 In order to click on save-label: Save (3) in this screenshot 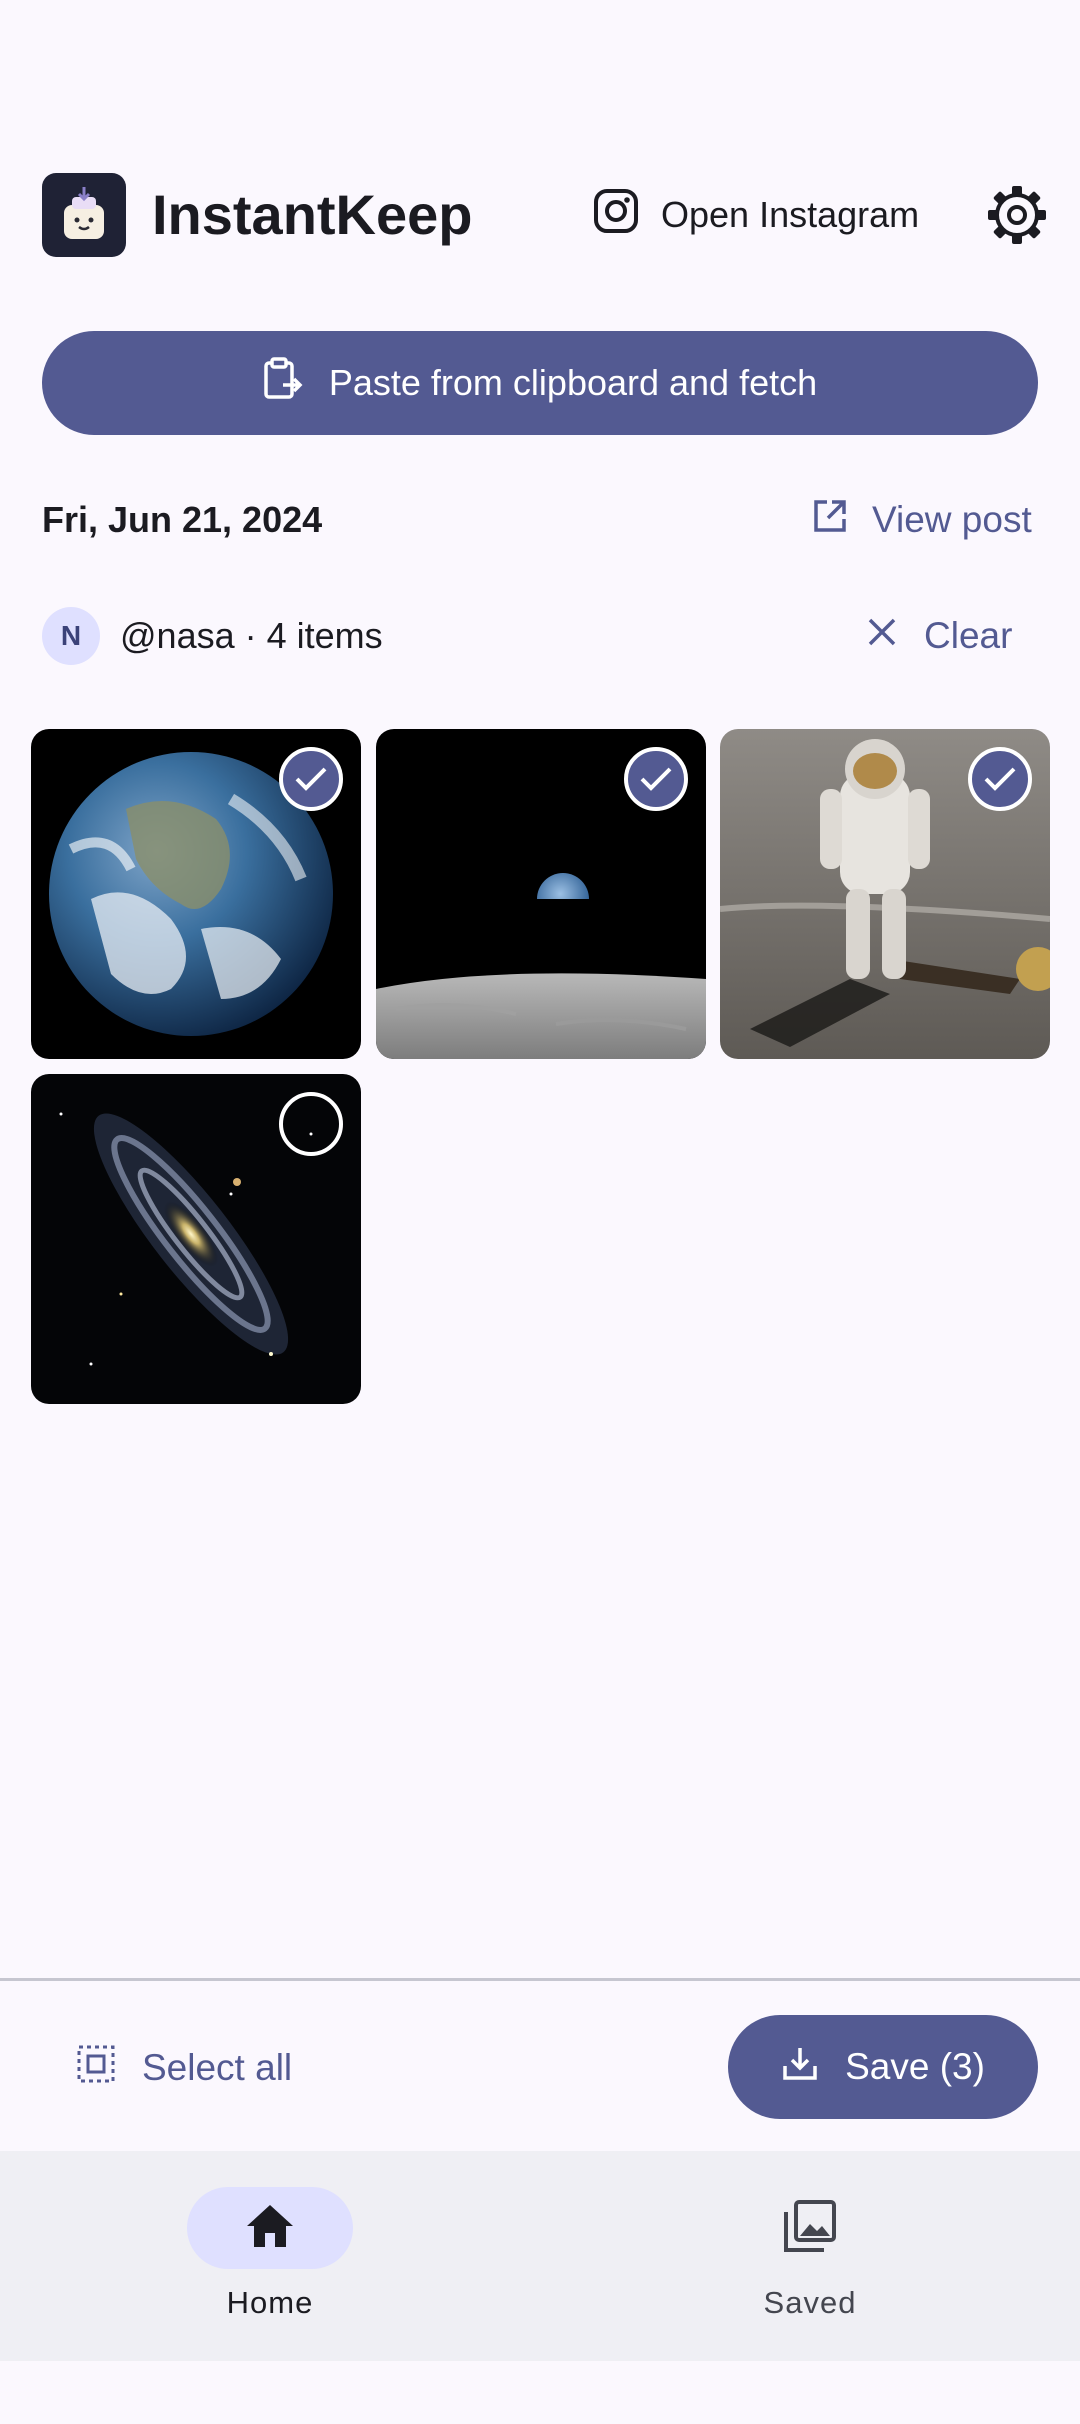, I will do `click(915, 2066)`.